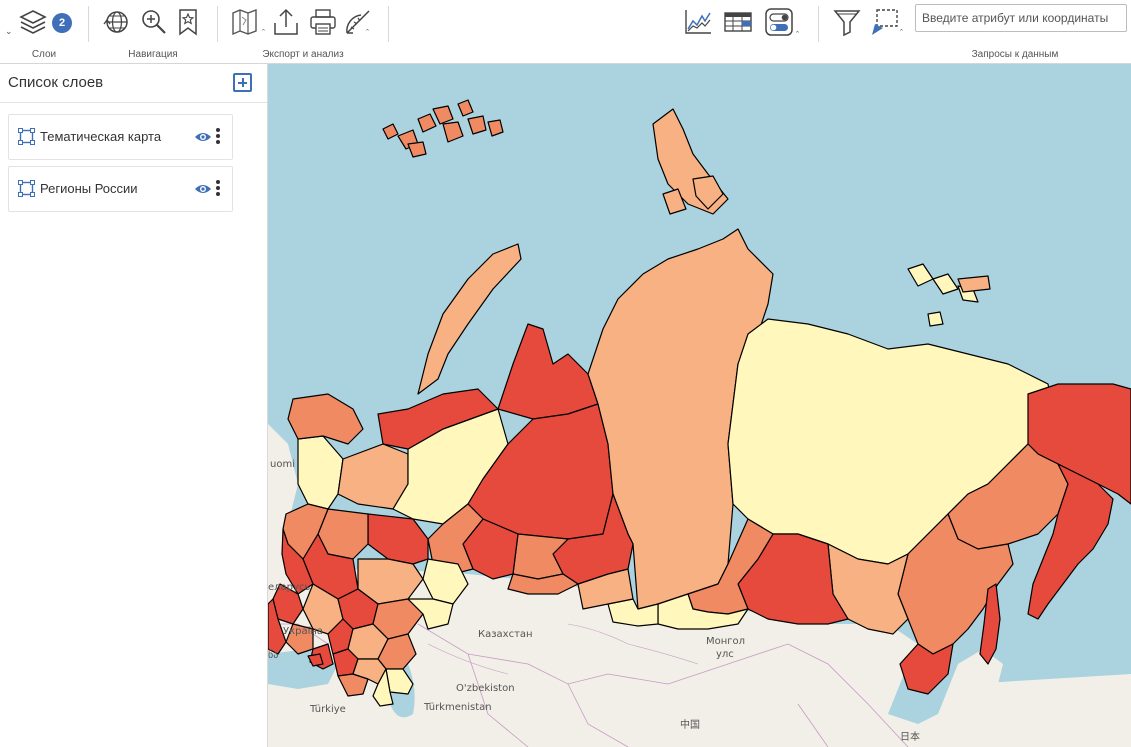 Image resolution: width=1131 pixels, height=747 pixels. Describe the element at coordinates (485, 688) in the screenshot. I see `map-label-uzbekistan: O'zbekiston` at that location.